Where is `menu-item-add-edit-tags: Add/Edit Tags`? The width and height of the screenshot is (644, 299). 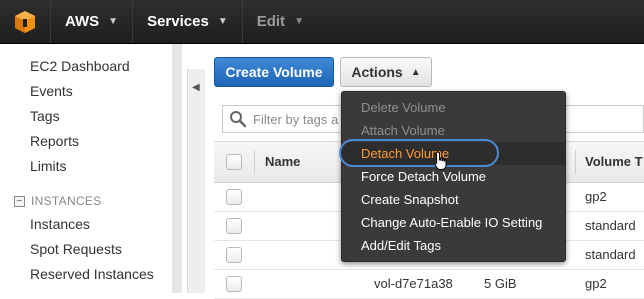
menu-item-add-edit-tags: Add/Edit Tags is located at coordinates (453, 245).